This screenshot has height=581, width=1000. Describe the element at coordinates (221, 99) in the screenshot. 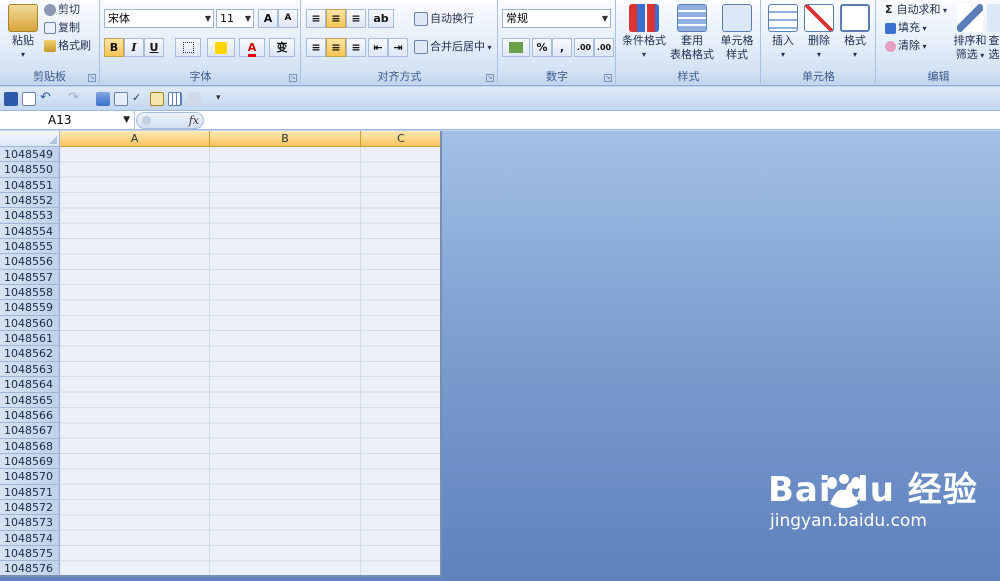

I see `customize-qat-icon: ▾` at that location.